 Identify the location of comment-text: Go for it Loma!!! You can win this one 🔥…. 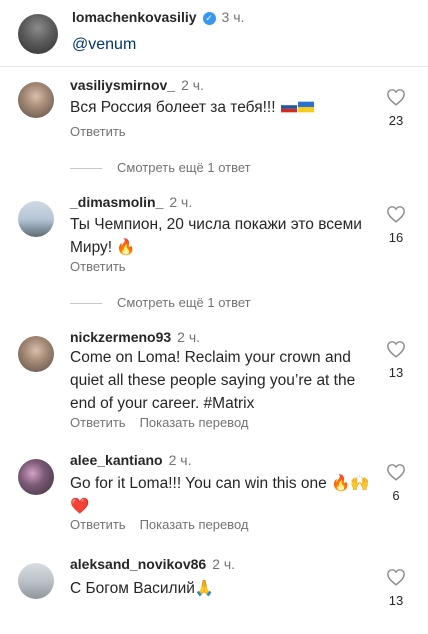
(220, 495).